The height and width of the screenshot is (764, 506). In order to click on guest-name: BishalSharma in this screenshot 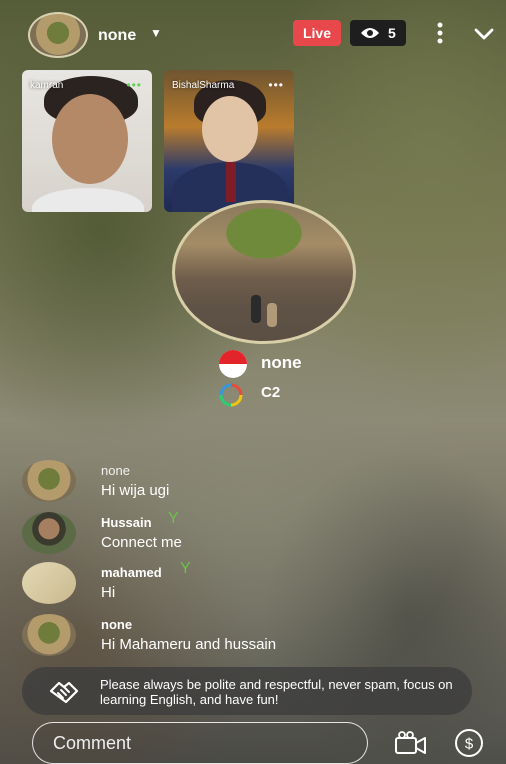, I will do `click(203, 85)`.